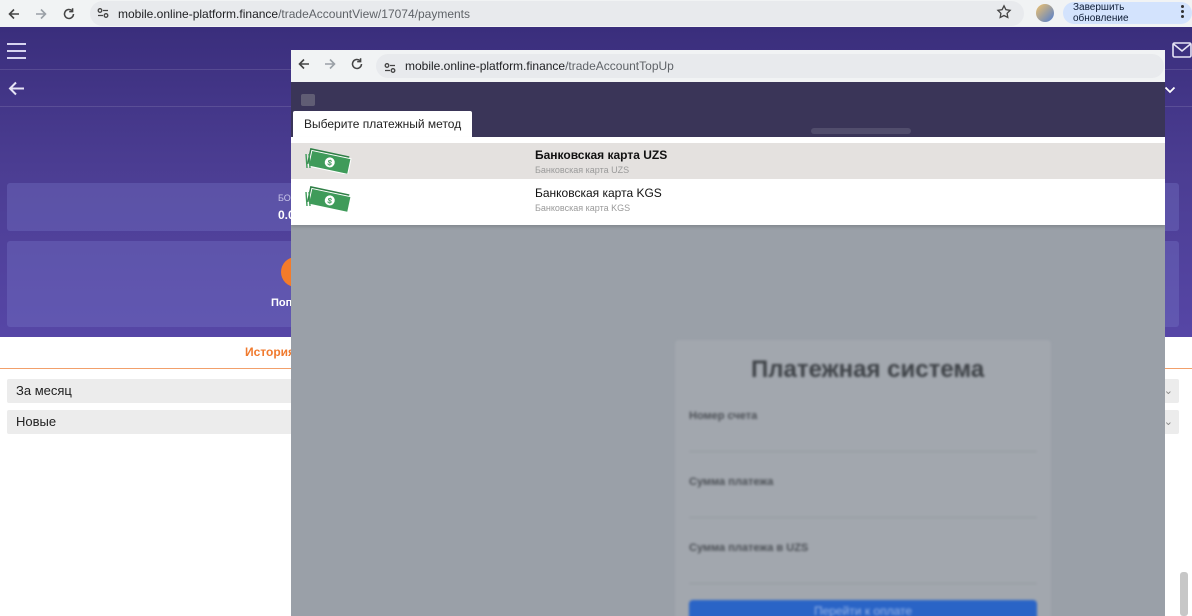  Describe the element at coordinates (36, 421) in the screenshot. I see `status-filter-value: Новые` at that location.